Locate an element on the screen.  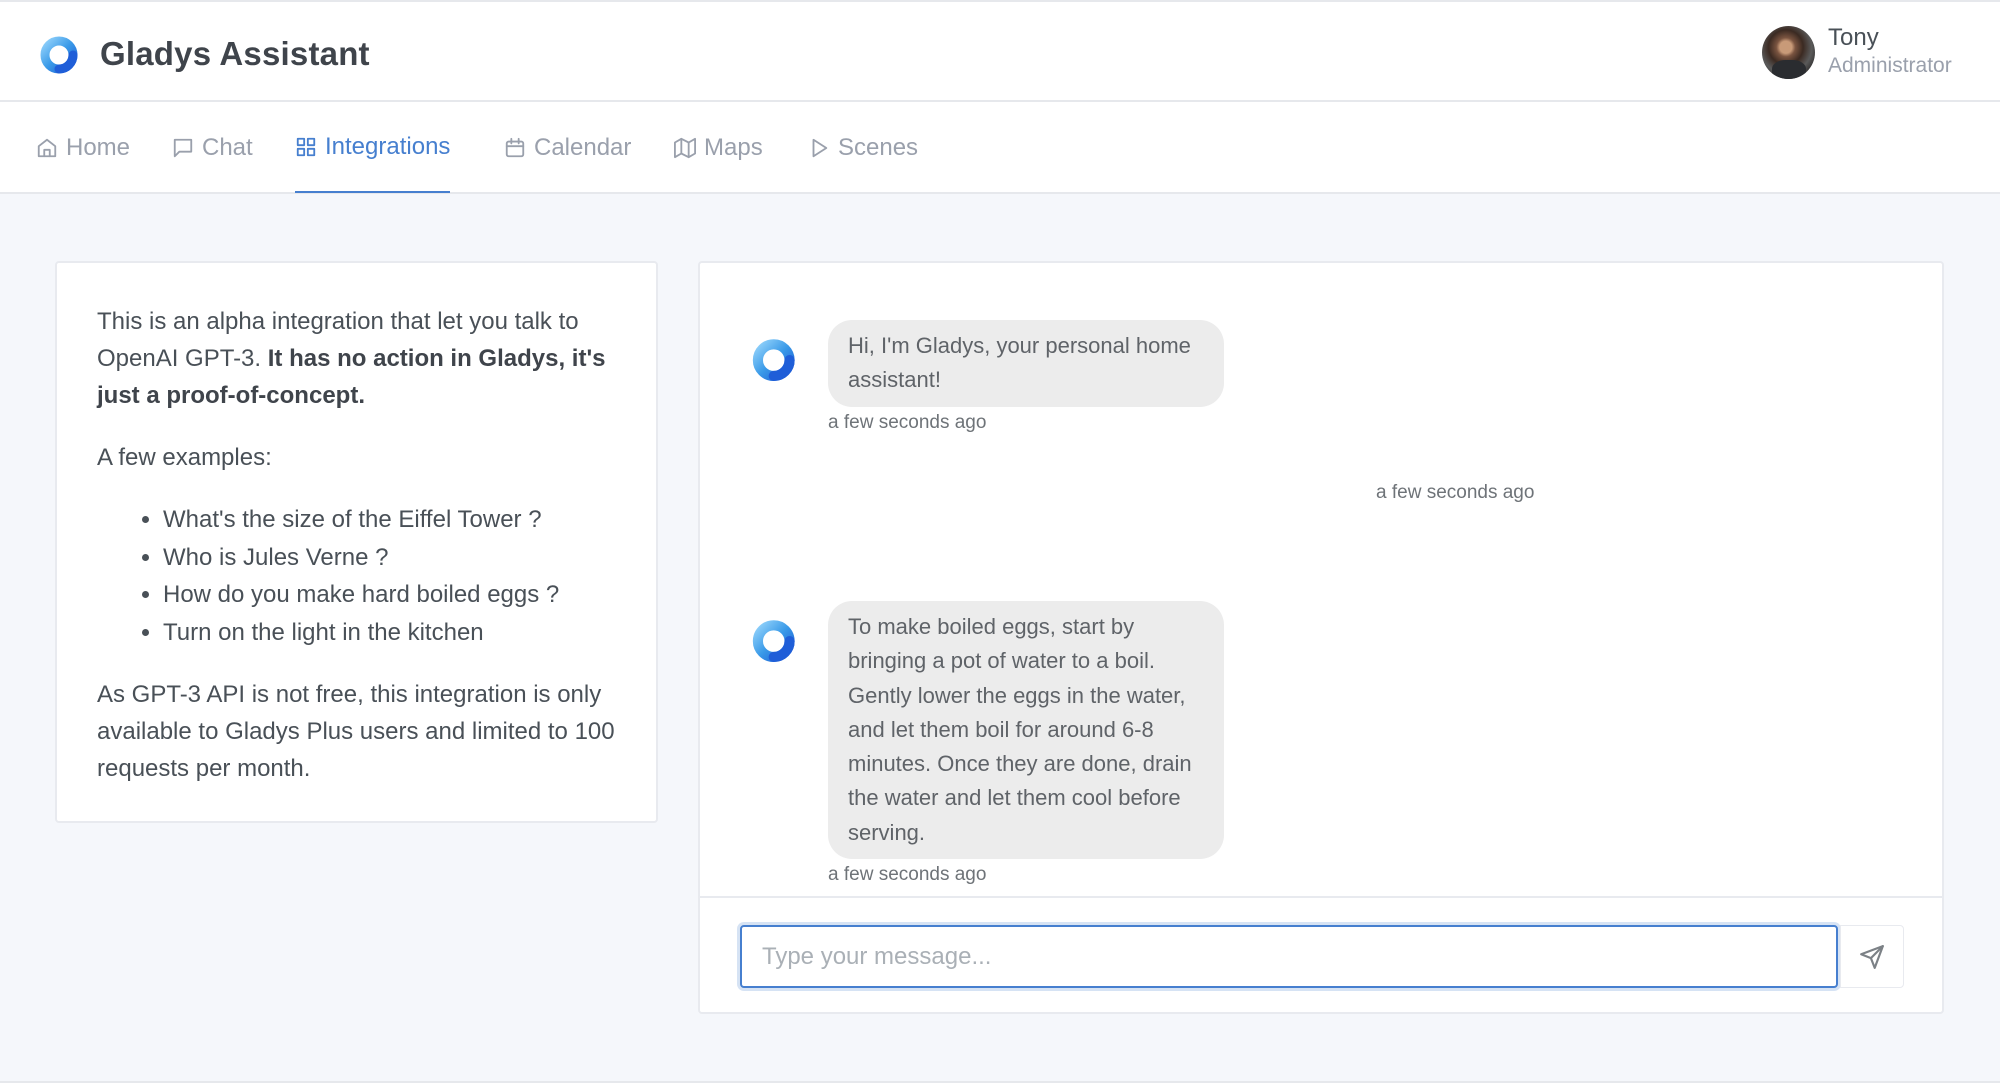
tab-scenes: Scenes is located at coordinates (863, 147).